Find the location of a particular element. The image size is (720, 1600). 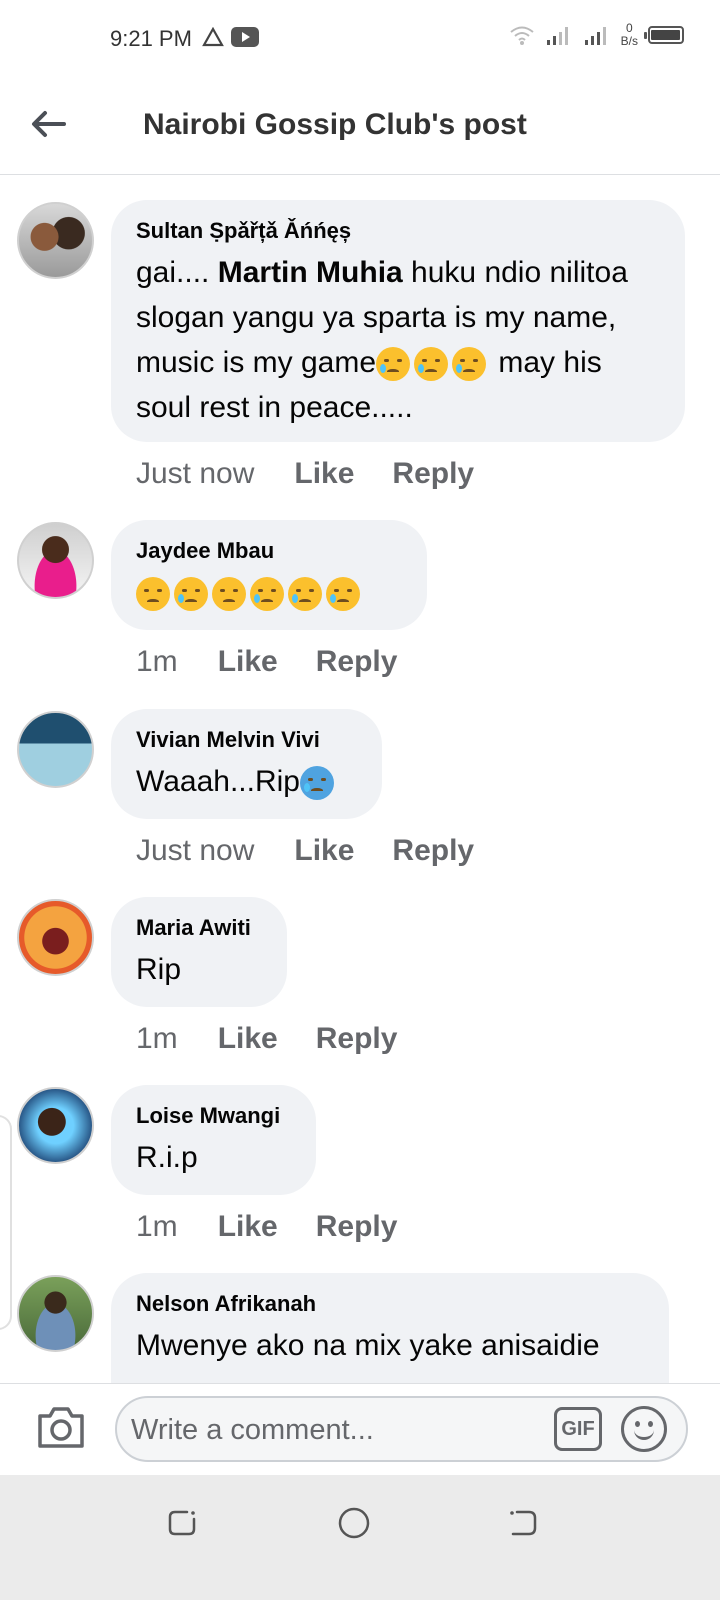

home-icon is located at coordinates (354, 1523).